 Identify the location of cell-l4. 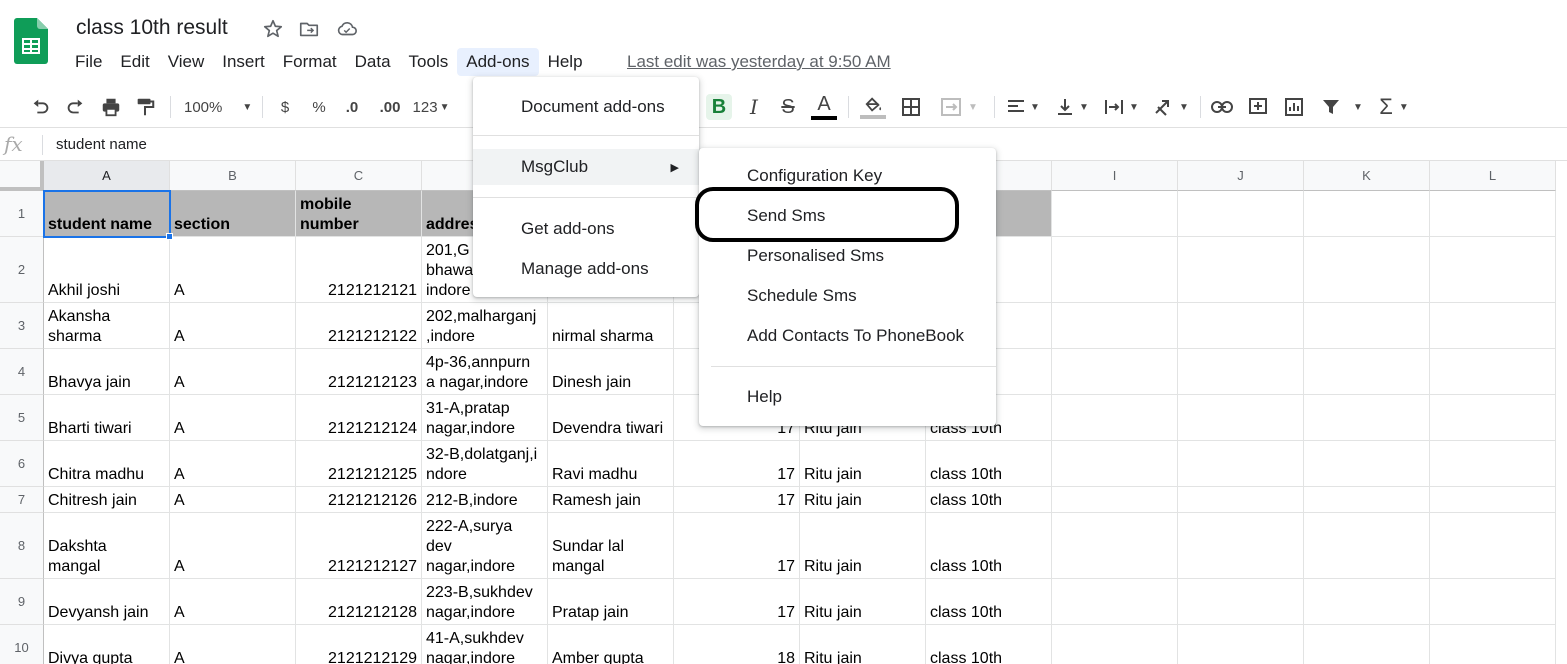
(1493, 372).